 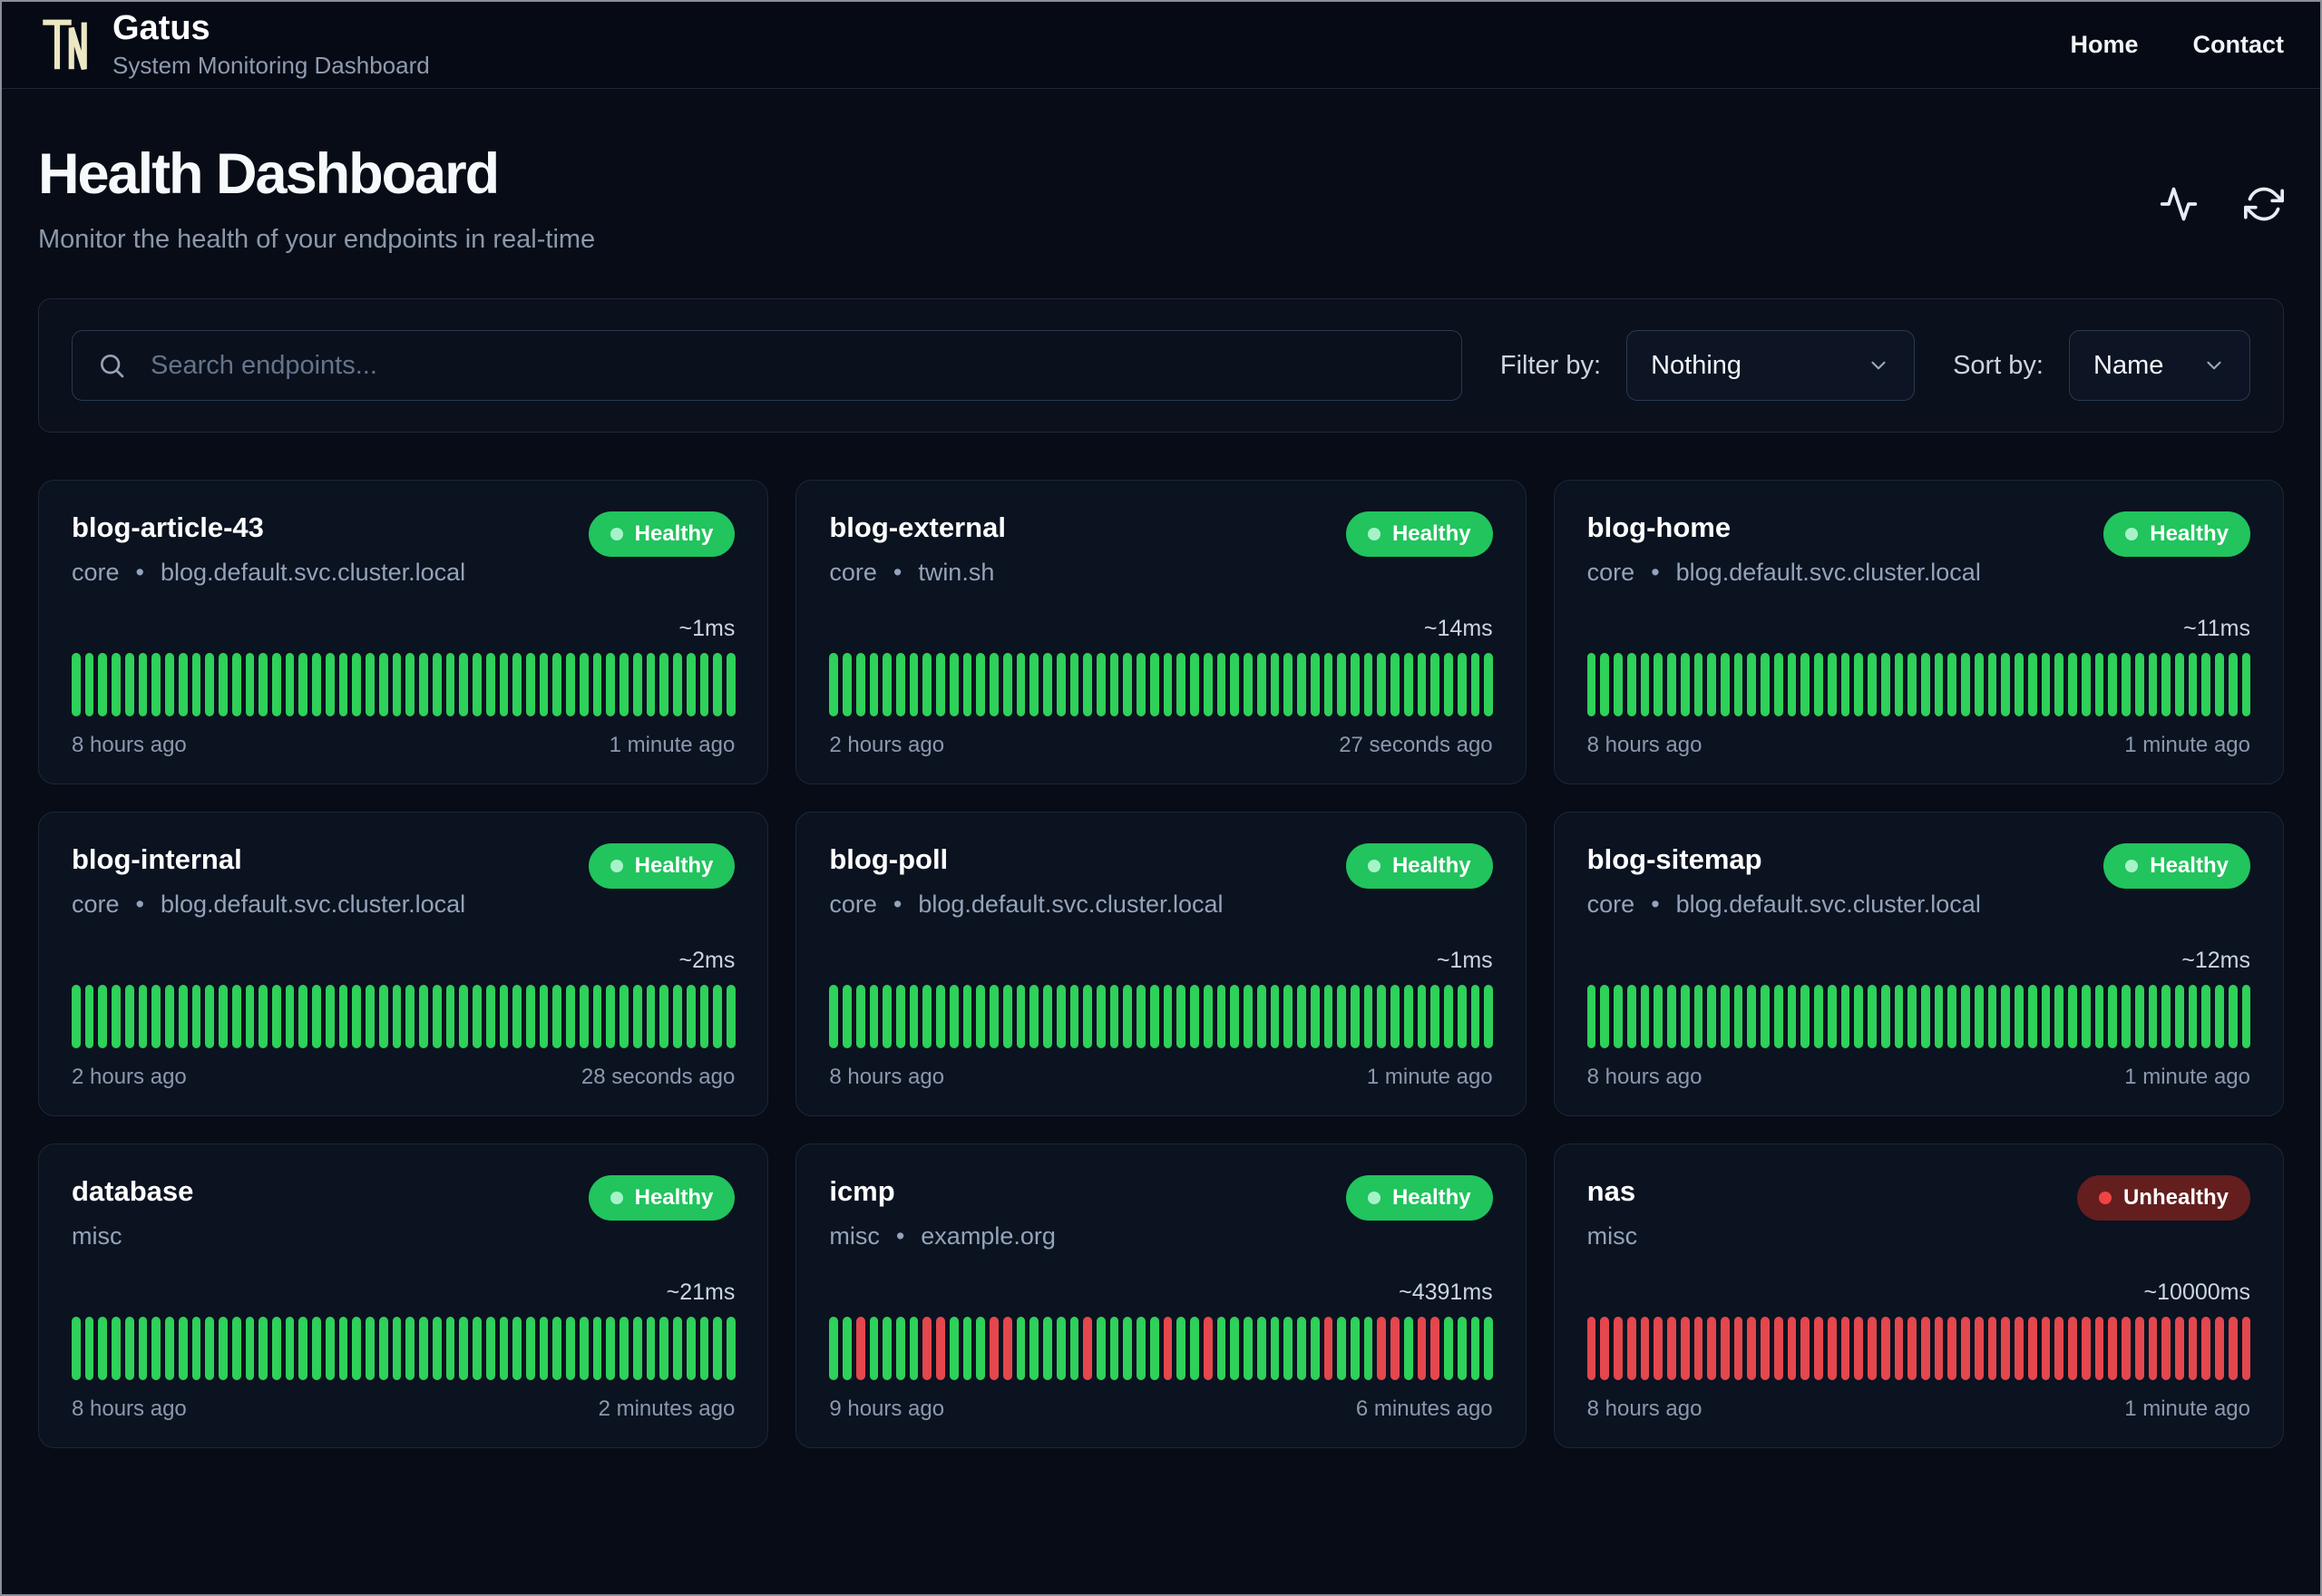 What do you see at coordinates (2239, 45) in the screenshot?
I see `nav-link-contact: Contact` at bounding box center [2239, 45].